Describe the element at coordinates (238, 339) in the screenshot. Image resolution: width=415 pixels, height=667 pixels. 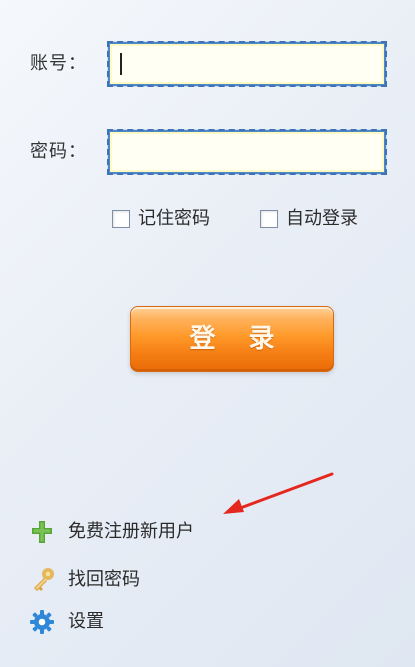
I see `login-button-label: 登 录` at that location.